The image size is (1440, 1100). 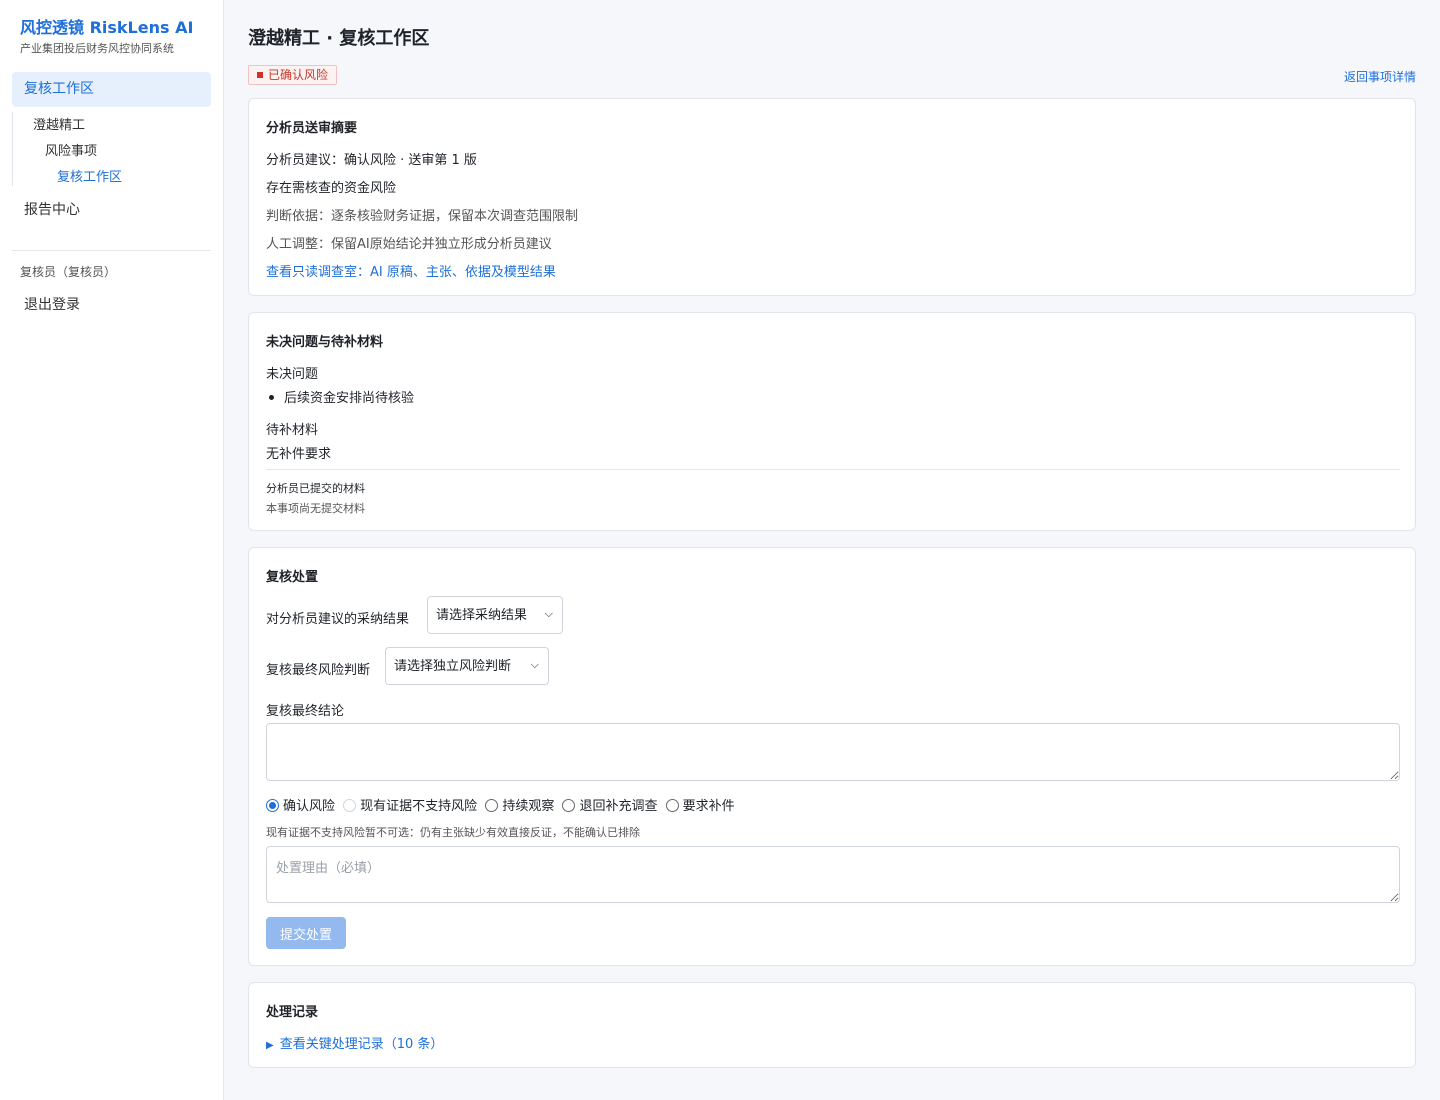 What do you see at coordinates (292, 1012) in the screenshot?
I see `records-title: 处理记录` at bounding box center [292, 1012].